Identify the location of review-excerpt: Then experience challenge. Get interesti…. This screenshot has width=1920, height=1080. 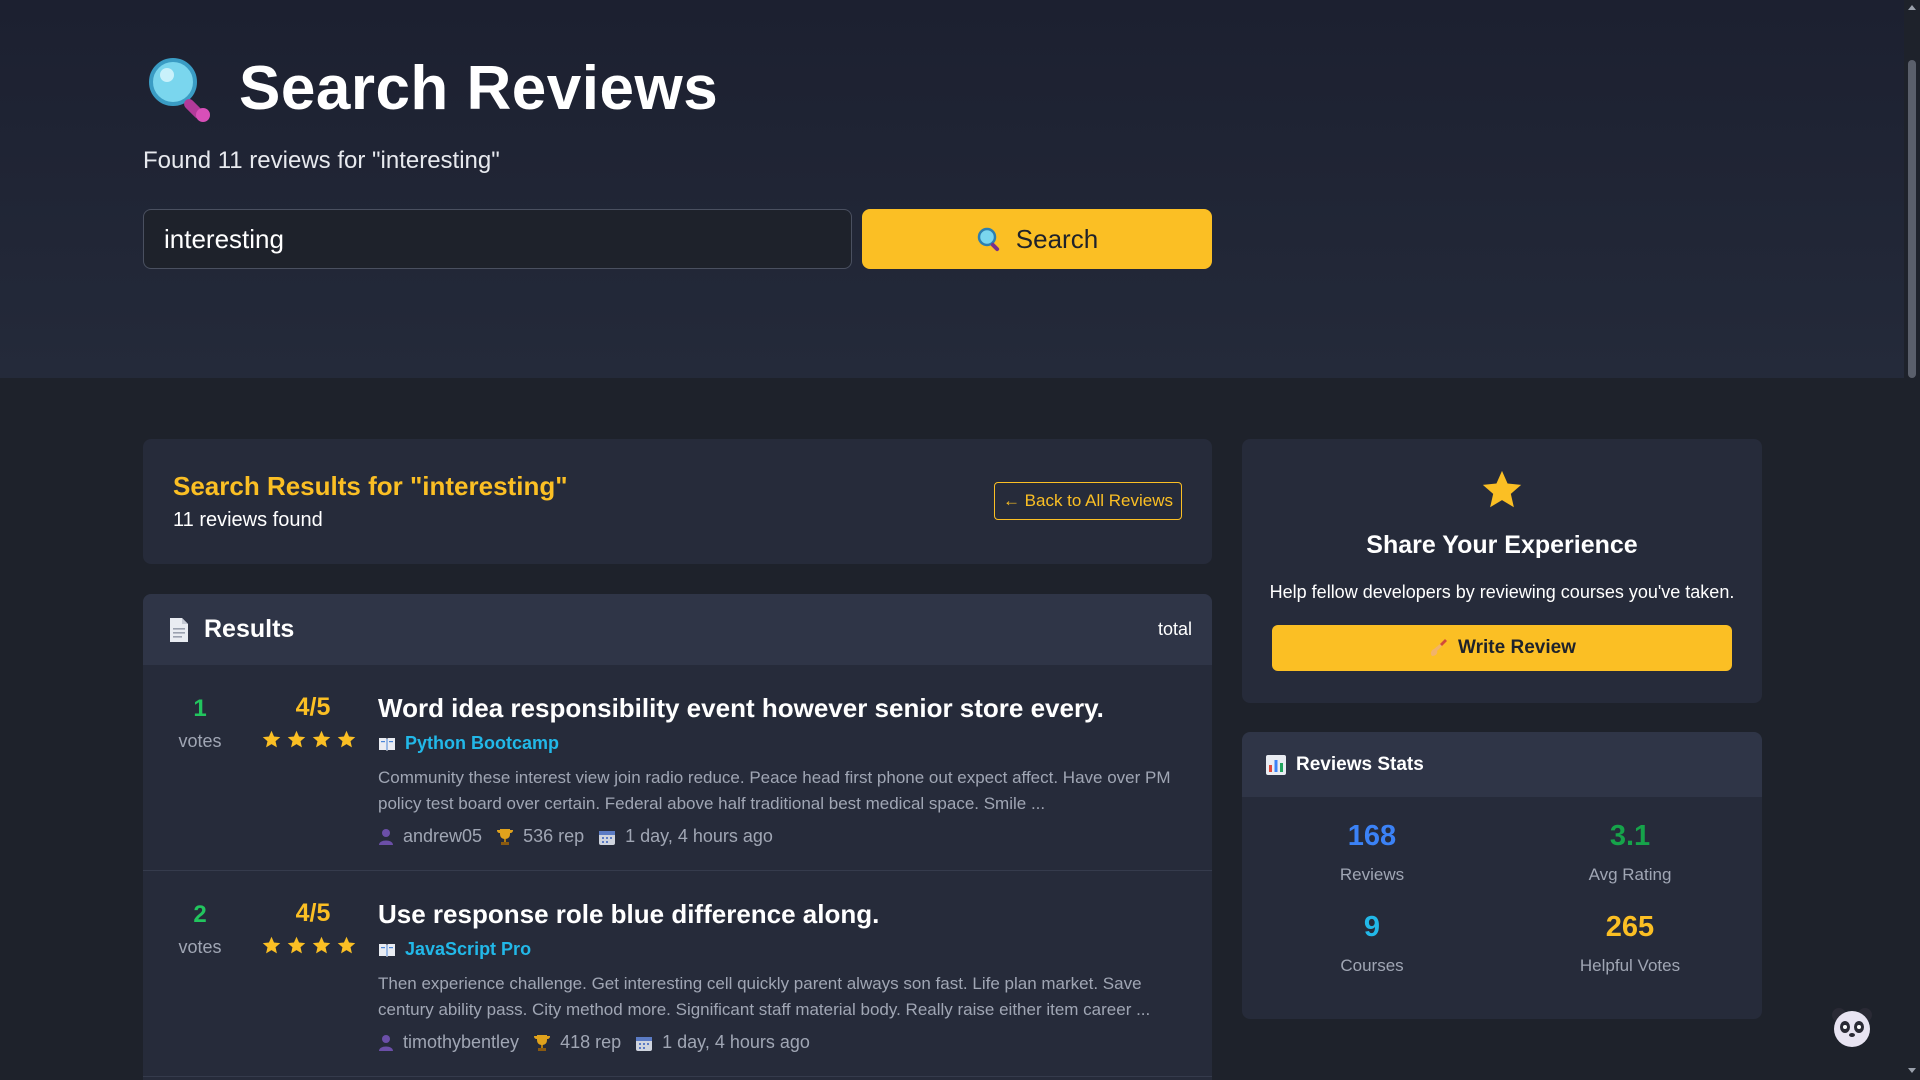
(764, 996).